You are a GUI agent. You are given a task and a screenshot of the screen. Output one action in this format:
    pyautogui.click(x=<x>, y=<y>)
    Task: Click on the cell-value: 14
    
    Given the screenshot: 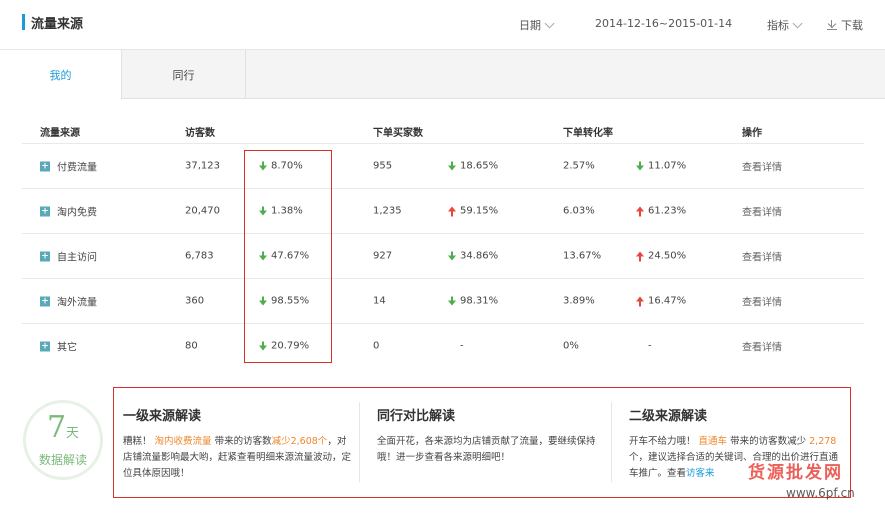 What is the action you would take?
    pyautogui.click(x=379, y=301)
    